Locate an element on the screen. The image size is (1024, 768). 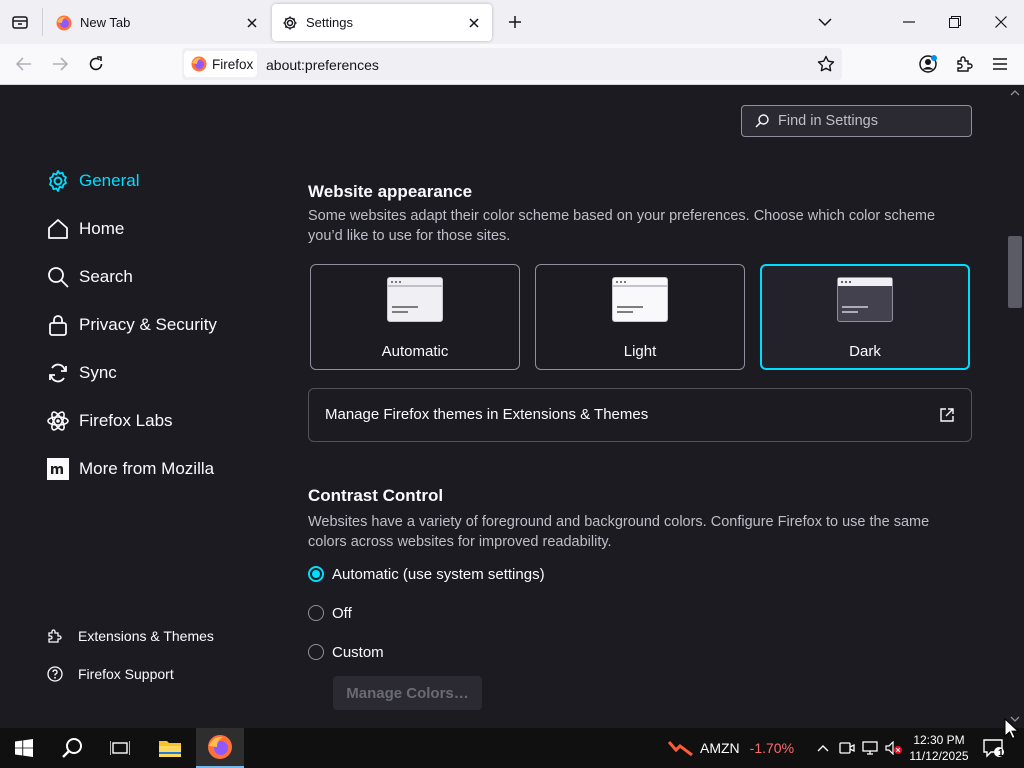
stock-widget: AMZN -1.70% is located at coordinates (733, 748).